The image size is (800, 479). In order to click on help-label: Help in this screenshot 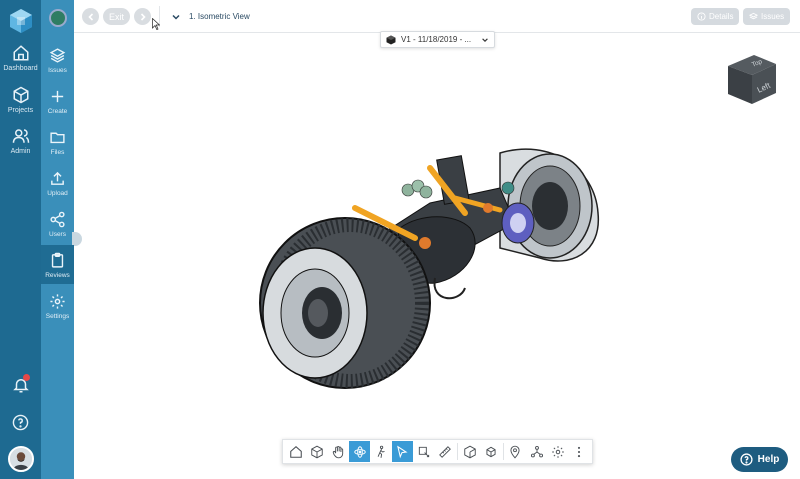, I will do `click(768, 459)`.